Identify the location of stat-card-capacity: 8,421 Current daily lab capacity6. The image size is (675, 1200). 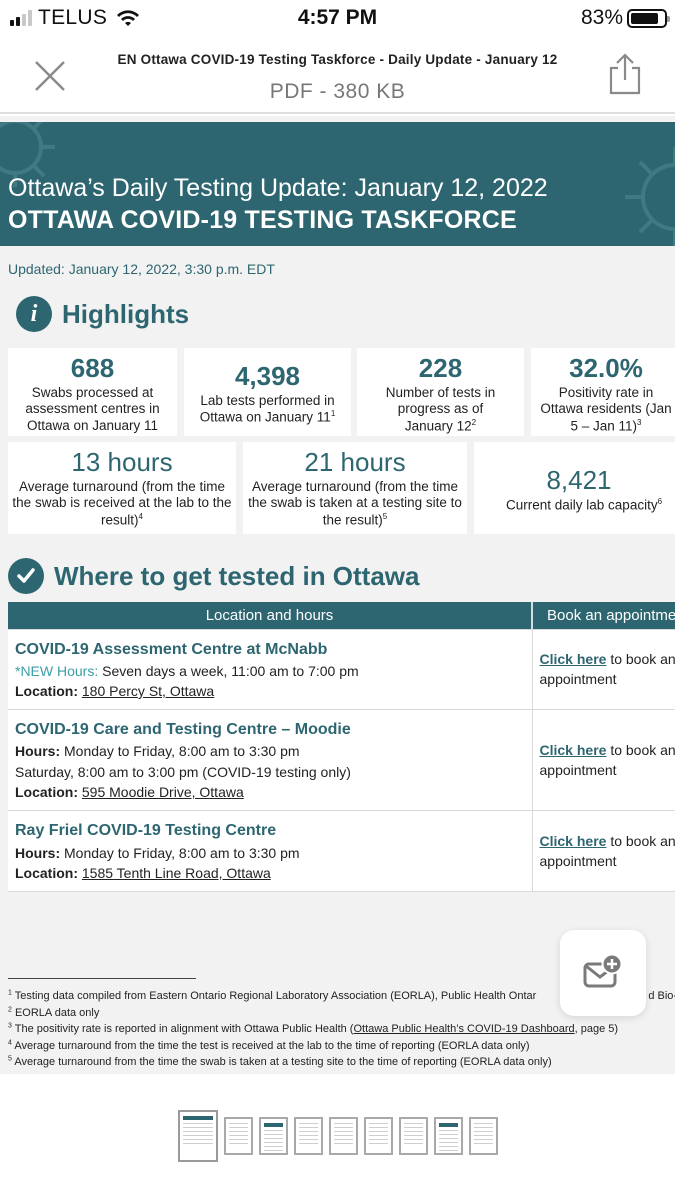
(574, 488).